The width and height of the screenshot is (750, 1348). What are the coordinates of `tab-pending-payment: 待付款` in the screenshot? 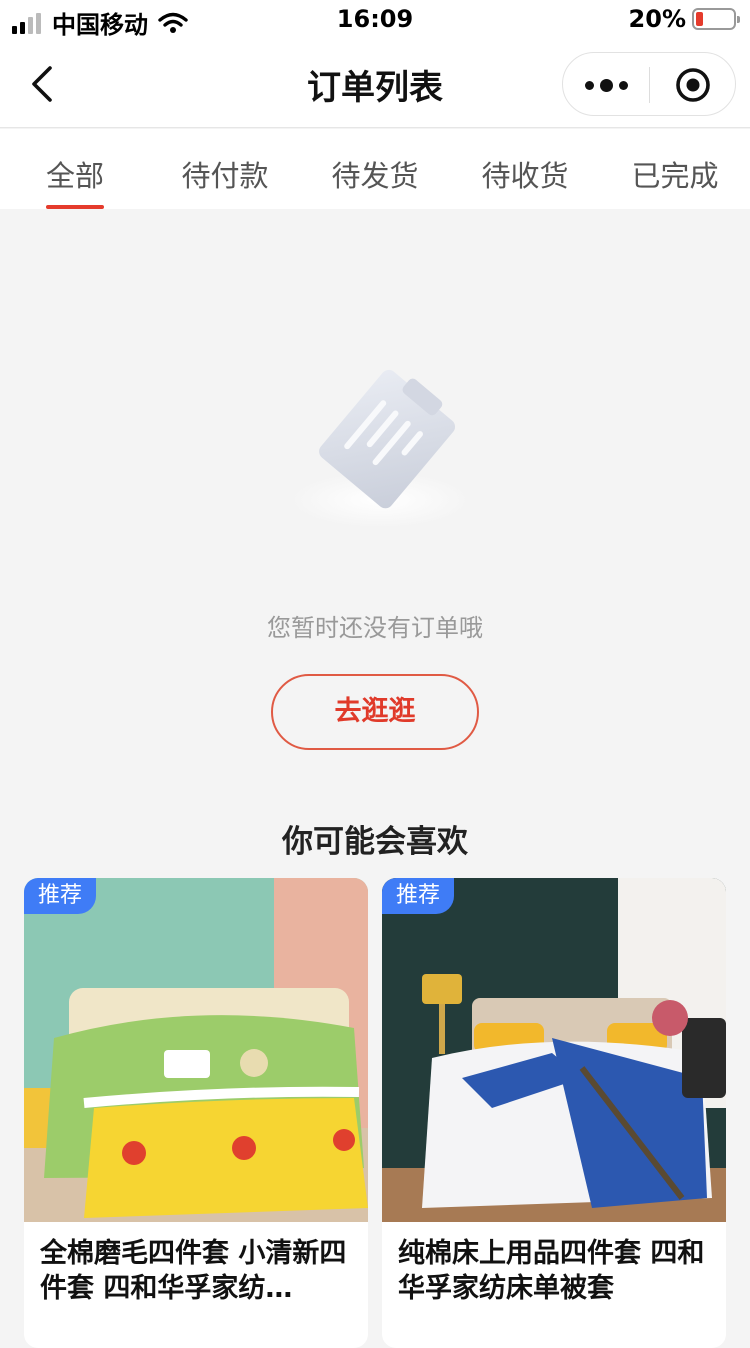 It's located at (225, 169).